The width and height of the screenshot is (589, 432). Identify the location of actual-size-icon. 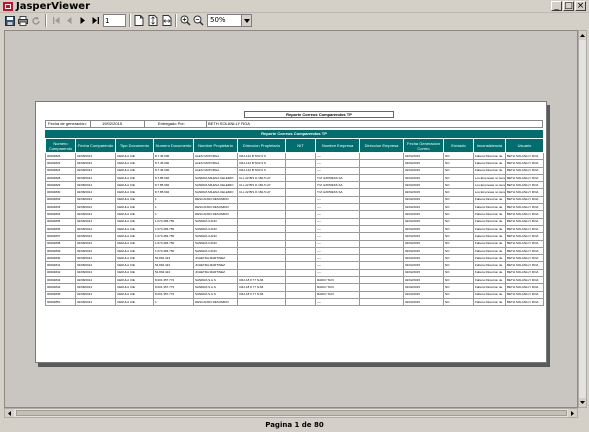
(139, 20).